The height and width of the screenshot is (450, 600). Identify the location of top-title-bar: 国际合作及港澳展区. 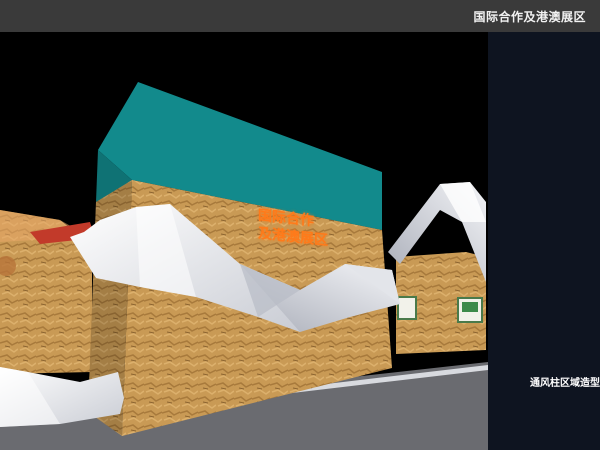
(300, 16).